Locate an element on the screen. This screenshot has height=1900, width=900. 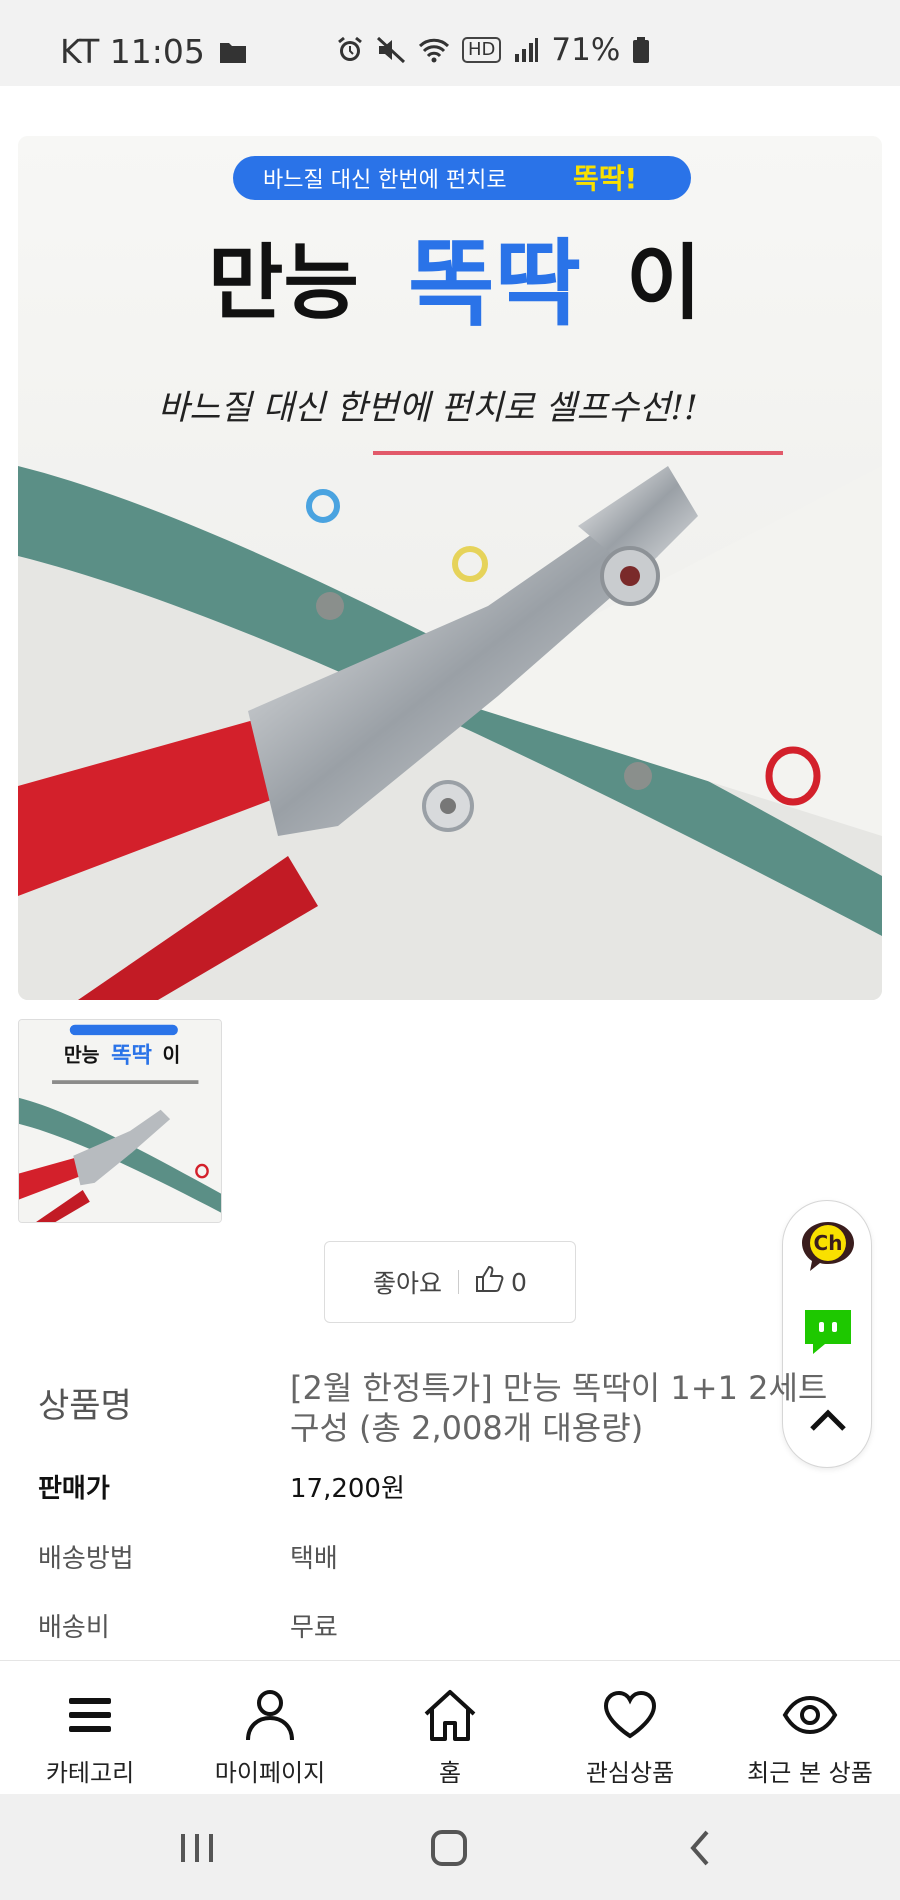
like-count: 0 is located at coordinates (519, 1282).